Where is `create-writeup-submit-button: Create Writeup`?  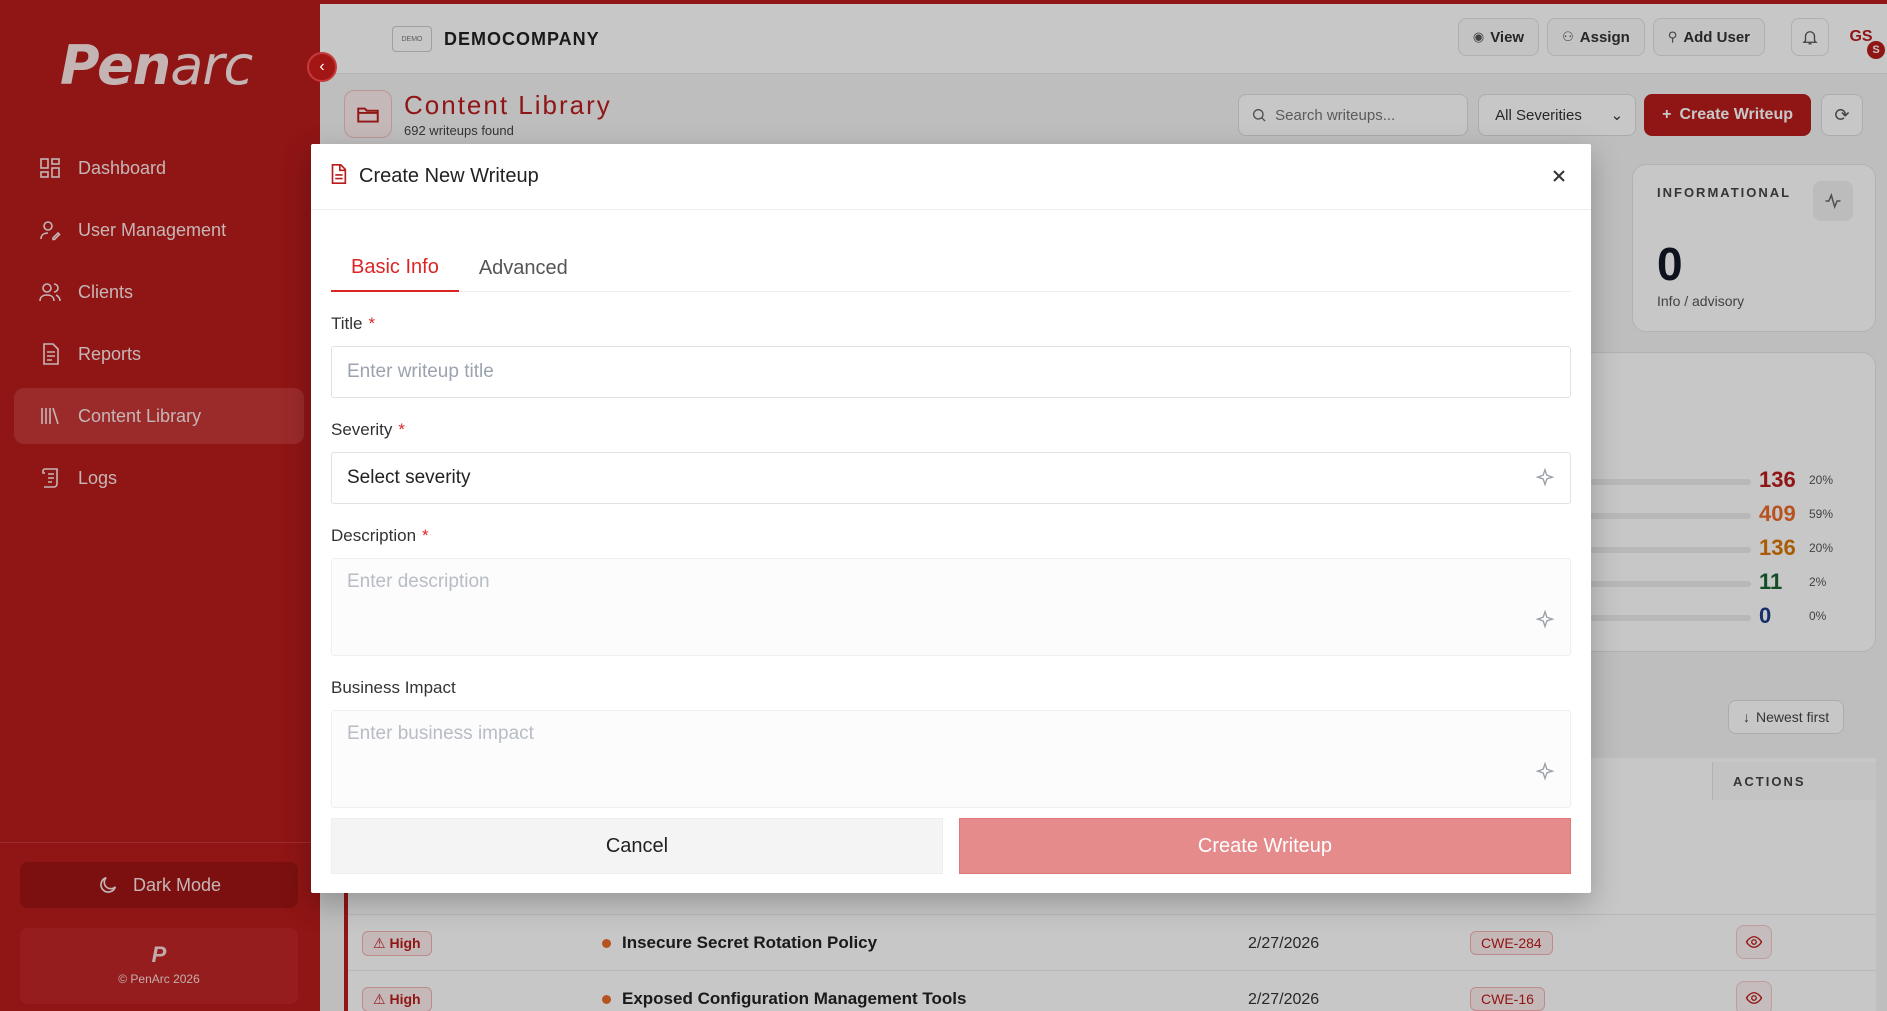
create-writeup-submit-button: Create Writeup is located at coordinates (1265, 846).